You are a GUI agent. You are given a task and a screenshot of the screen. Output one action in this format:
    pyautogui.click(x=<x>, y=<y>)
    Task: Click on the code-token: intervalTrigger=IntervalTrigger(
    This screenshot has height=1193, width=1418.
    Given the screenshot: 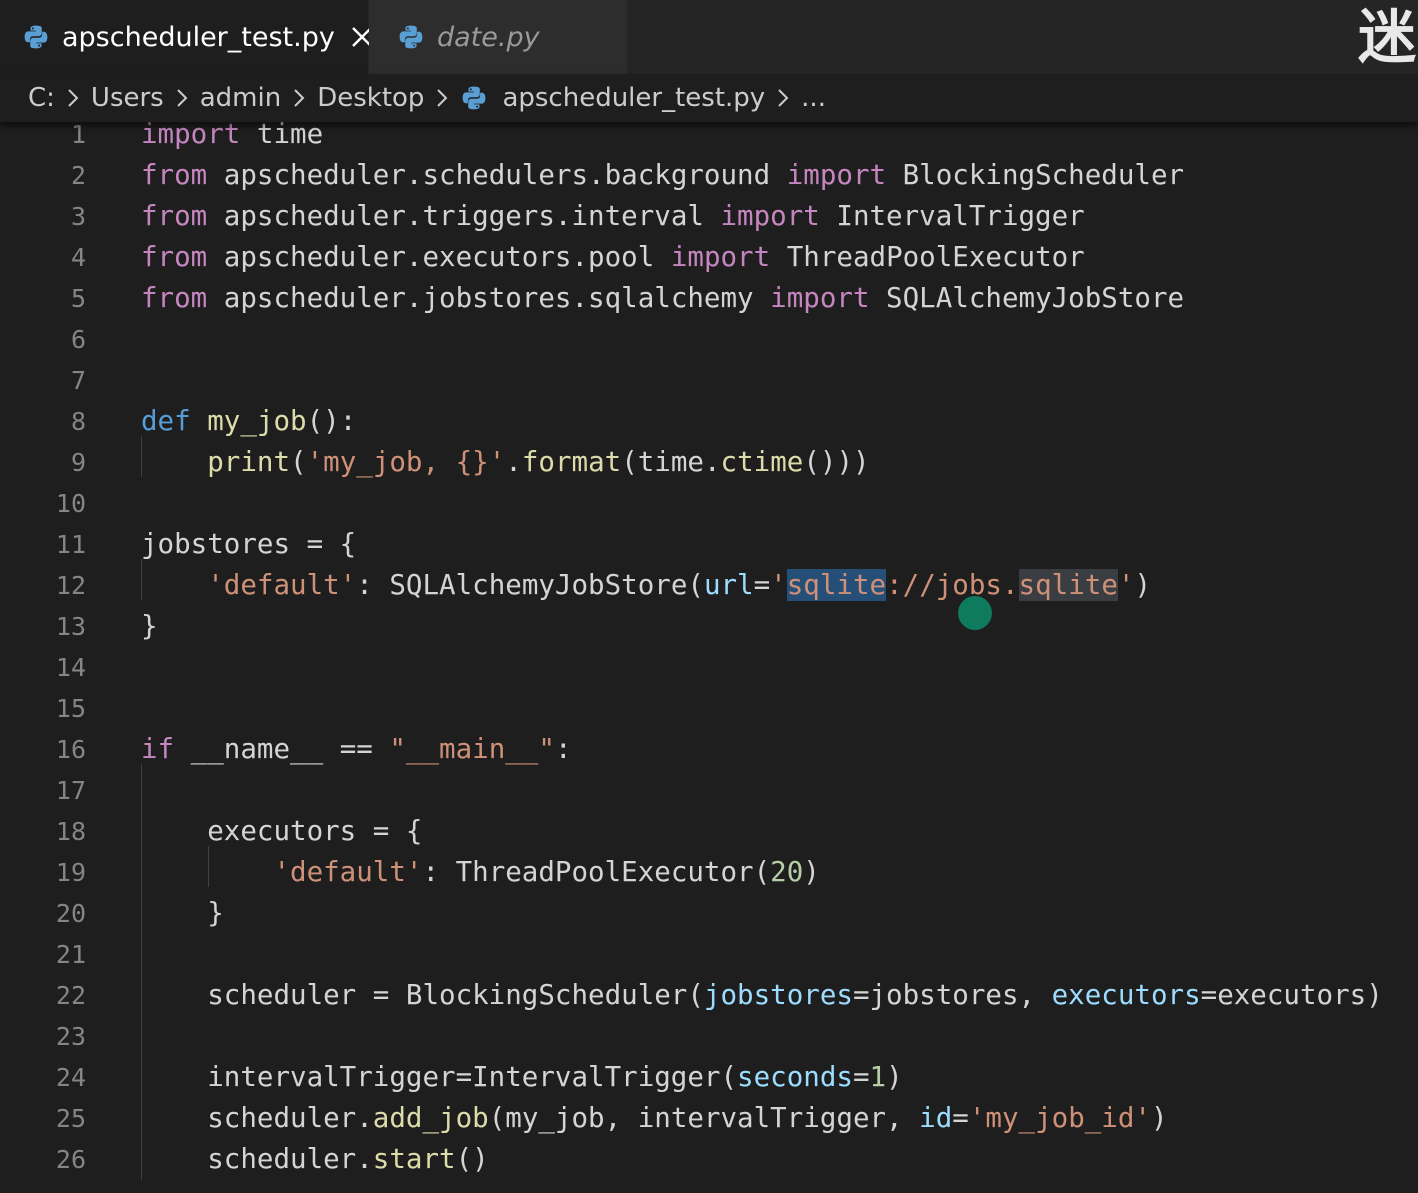 What is the action you would take?
    pyautogui.click(x=439, y=1077)
    